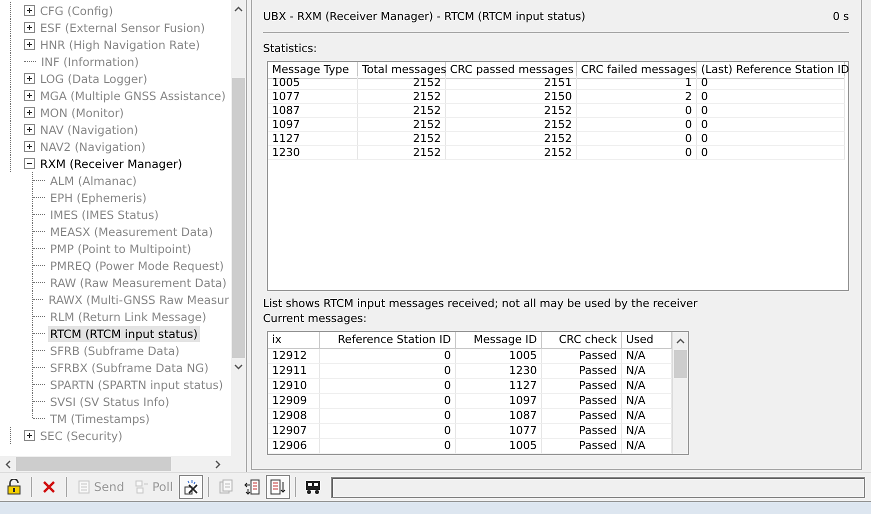  Describe the element at coordinates (90, 62) in the screenshot. I see `tree-item: INF (Information)` at that location.